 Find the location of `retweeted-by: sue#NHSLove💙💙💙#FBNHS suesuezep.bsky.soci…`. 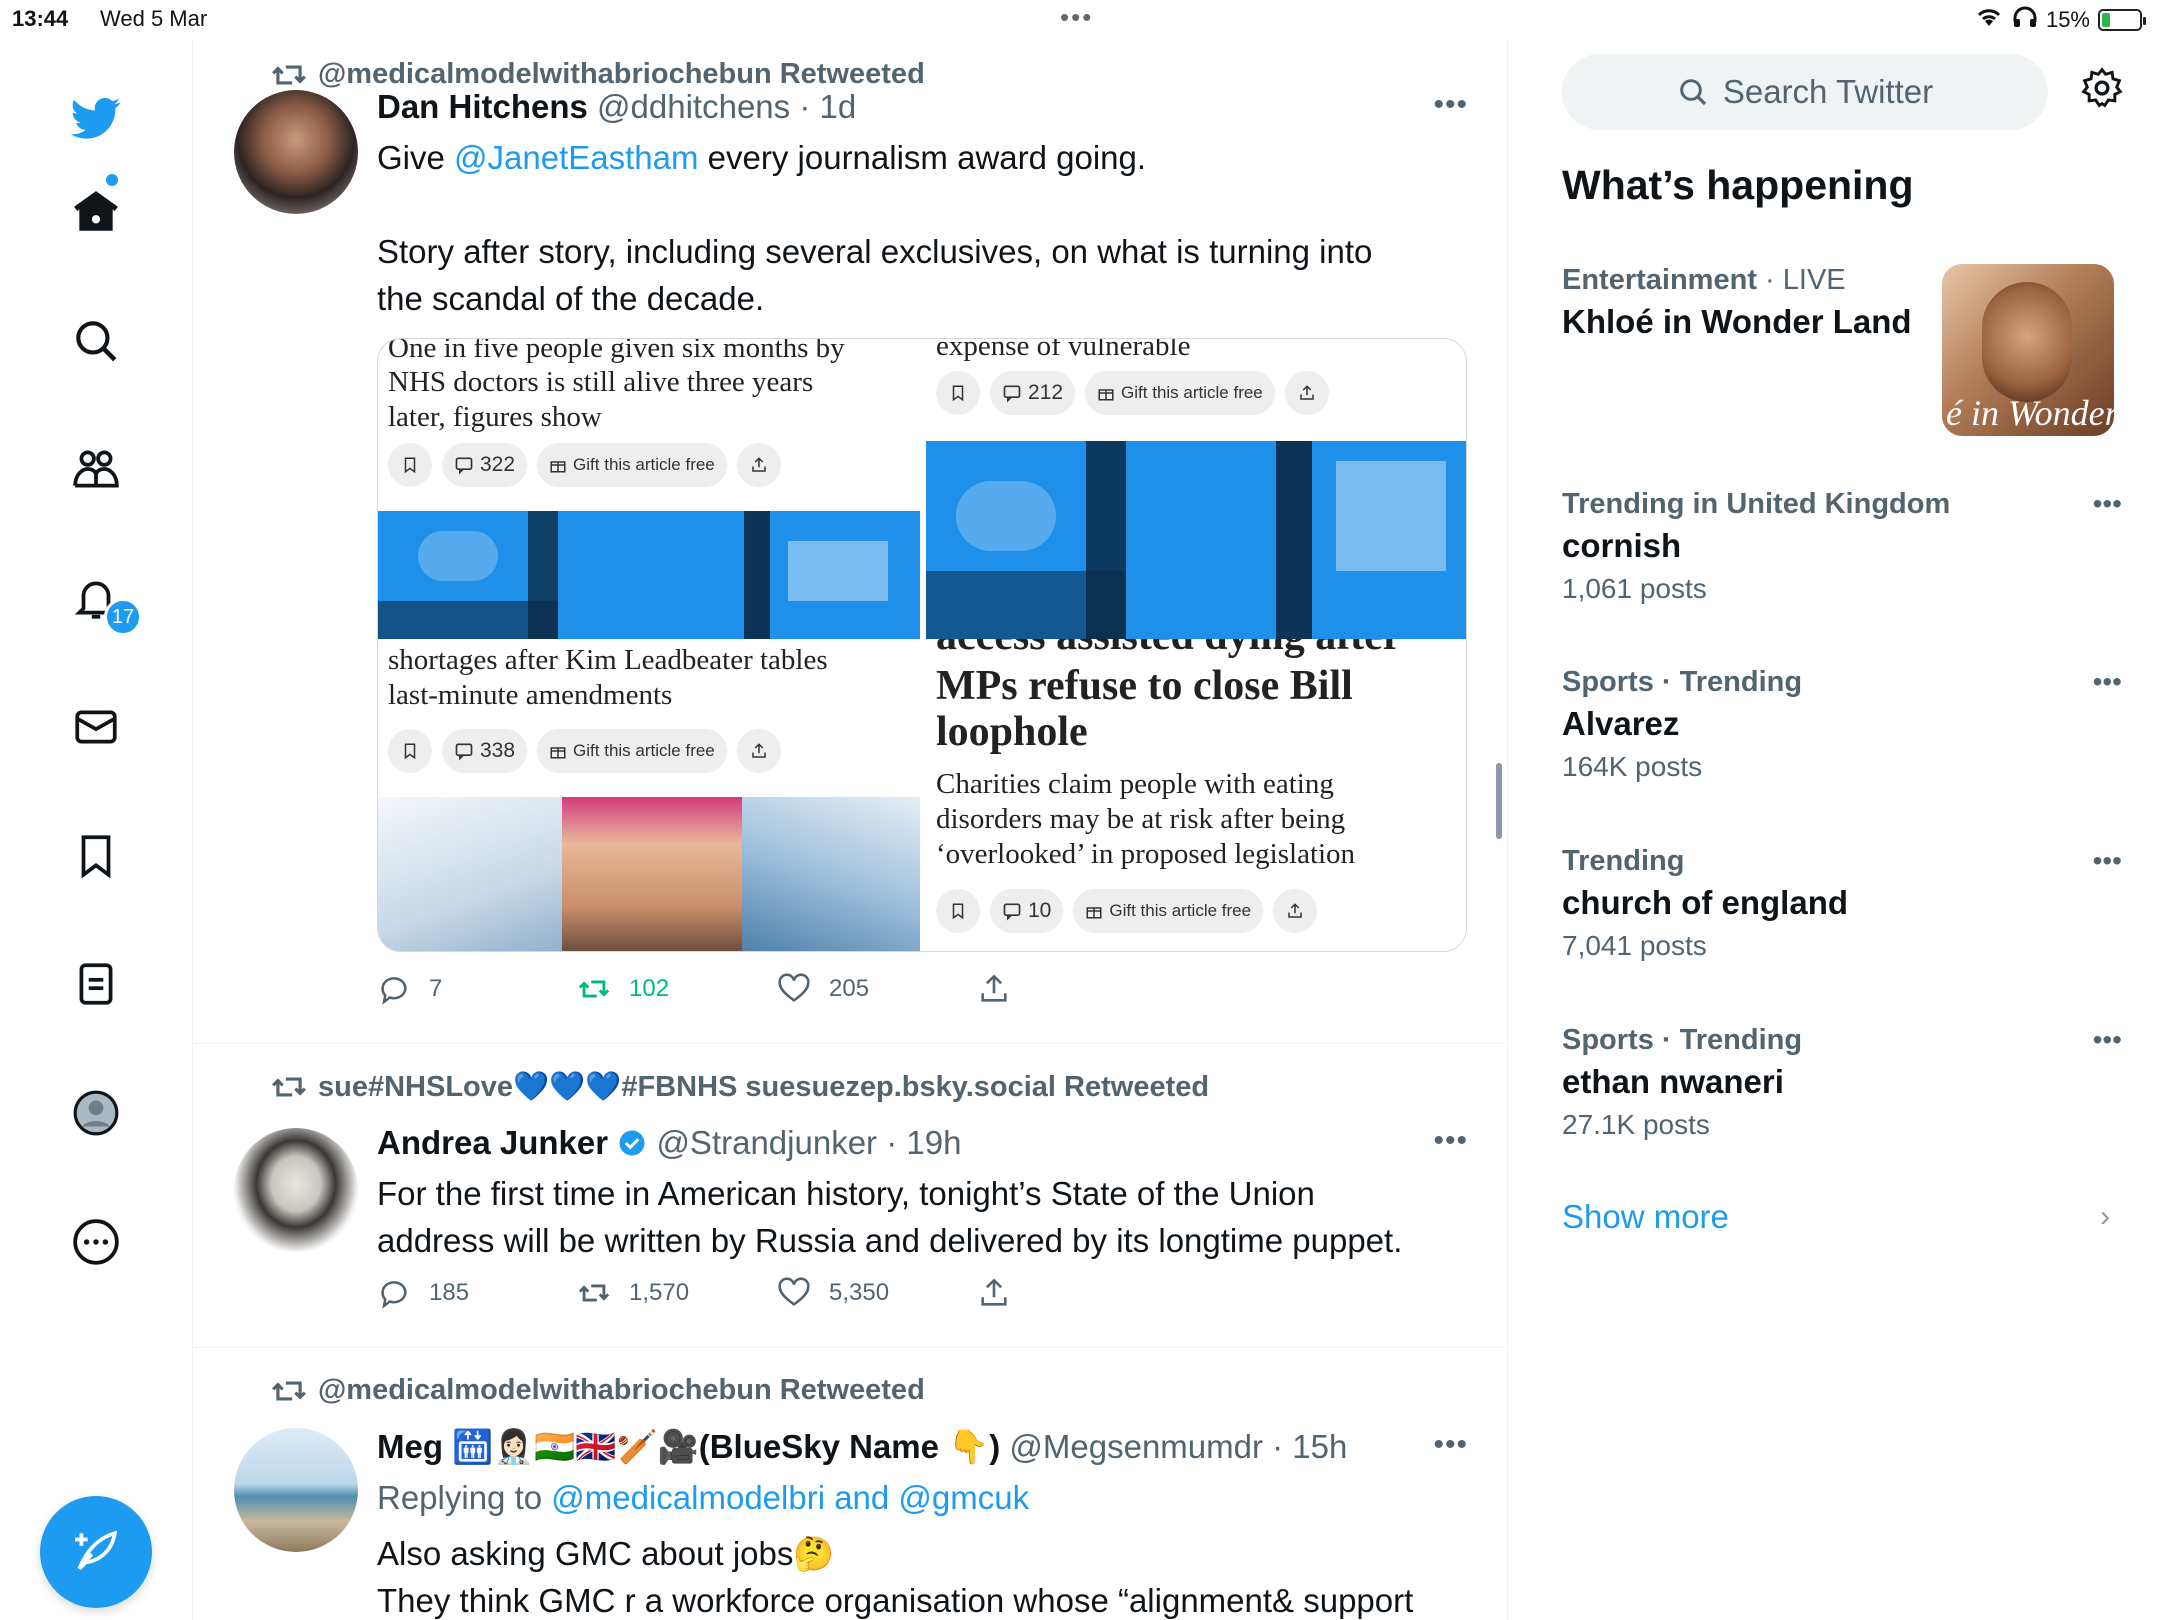

retweeted-by: sue#NHSLove💙💙💙#FBNHS suesuezep.bsky.soci… is located at coordinates (763, 1087).